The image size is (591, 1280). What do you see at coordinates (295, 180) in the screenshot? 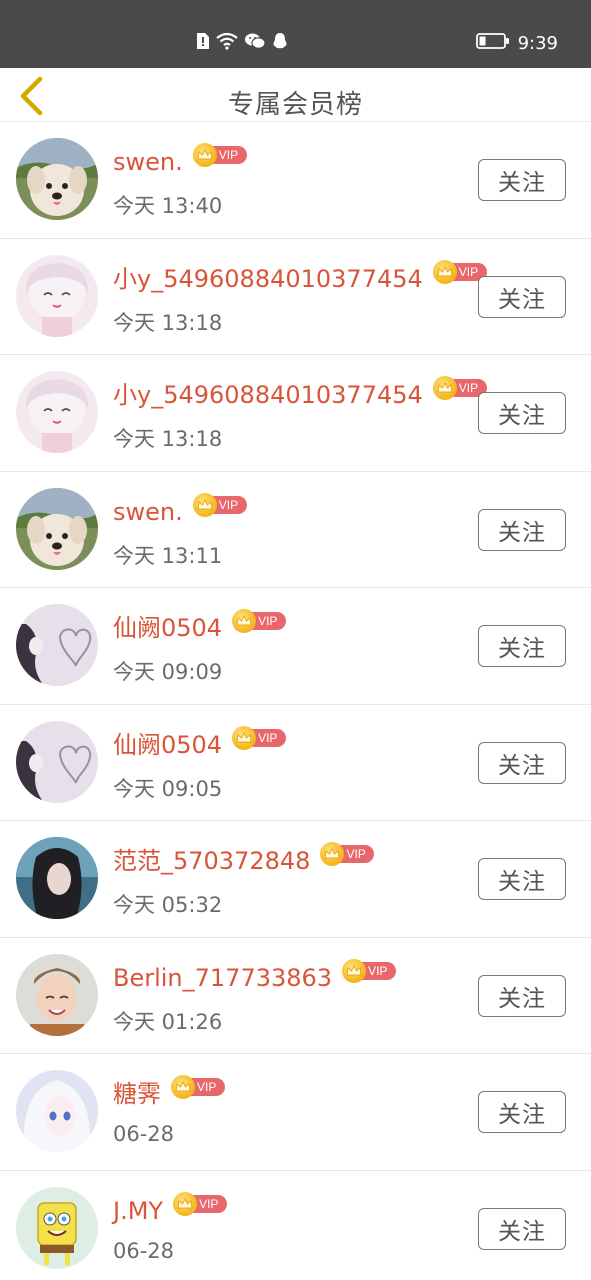
I see `member-row-1: swen. VIP 今天 13:40 关注` at bounding box center [295, 180].